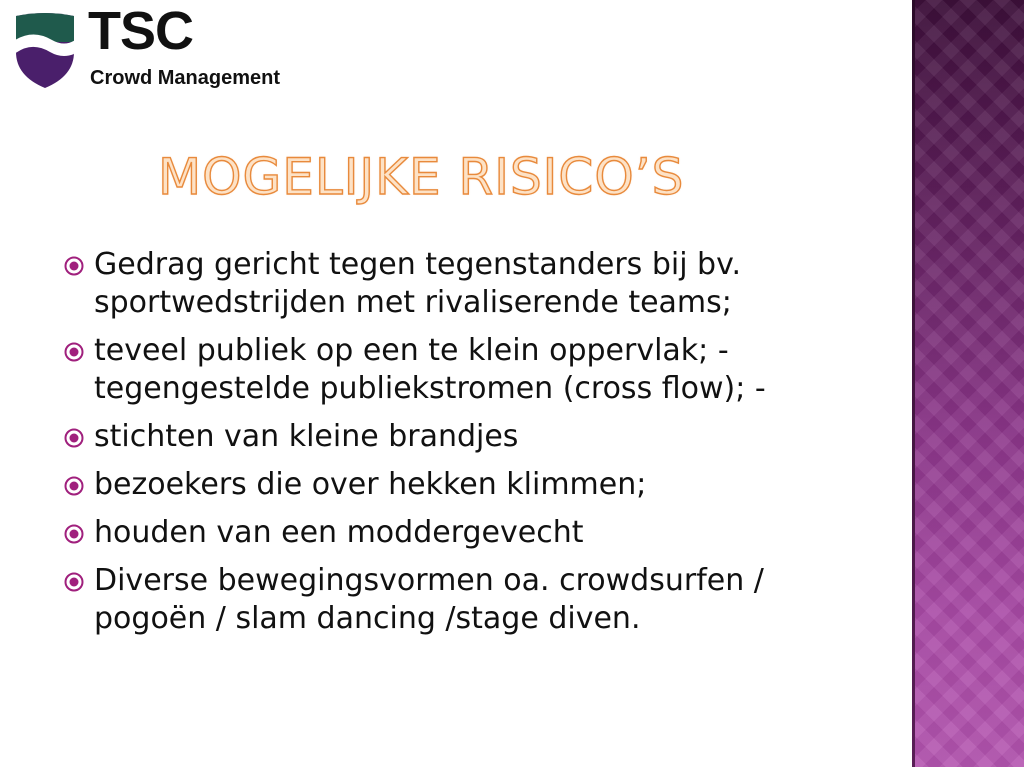 The height and width of the screenshot is (767, 1024). What do you see at coordinates (185, 78) in the screenshot?
I see `logo-subtitle: Crowd Management` at bounding box center [185, 78].